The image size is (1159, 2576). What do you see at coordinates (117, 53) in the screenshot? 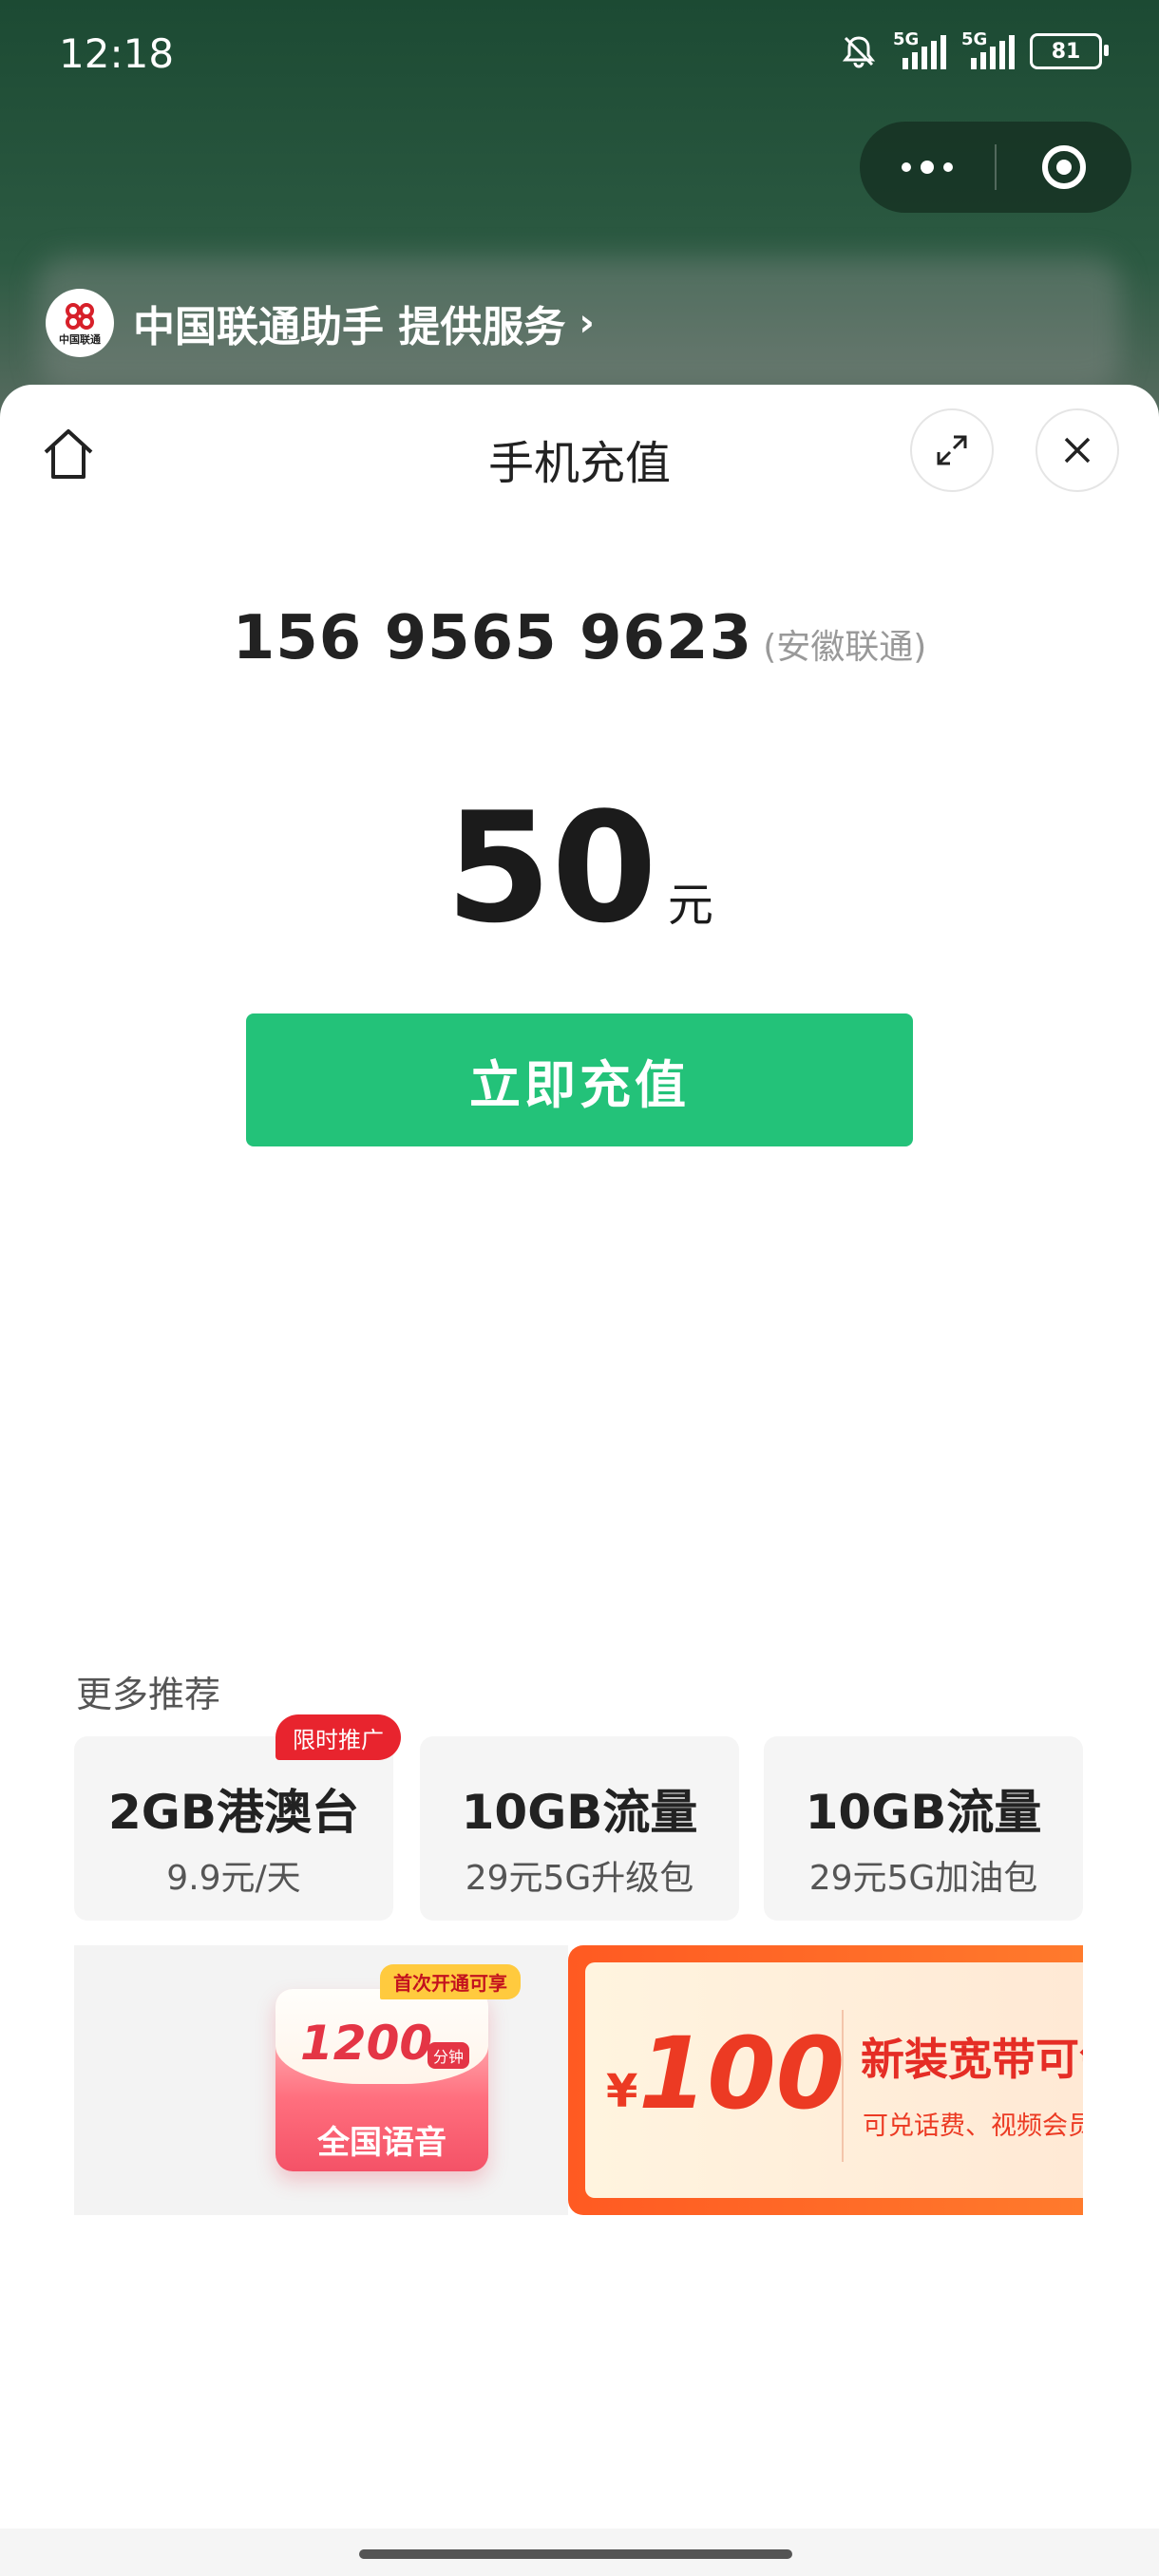
I see `status-time: 12:18` at bounding box center [117, 53].